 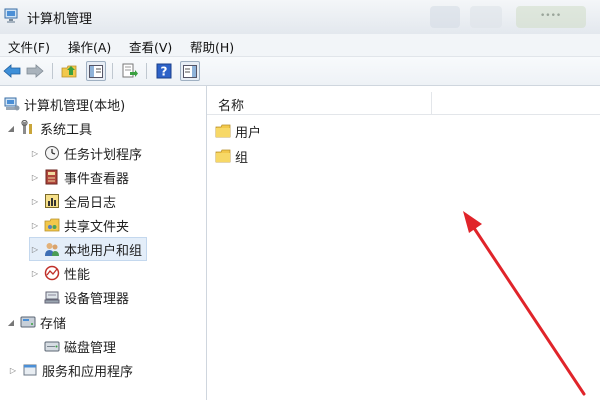 I want to click on tree-item-performance: ▷ 性能, so click(x=60, y=273).